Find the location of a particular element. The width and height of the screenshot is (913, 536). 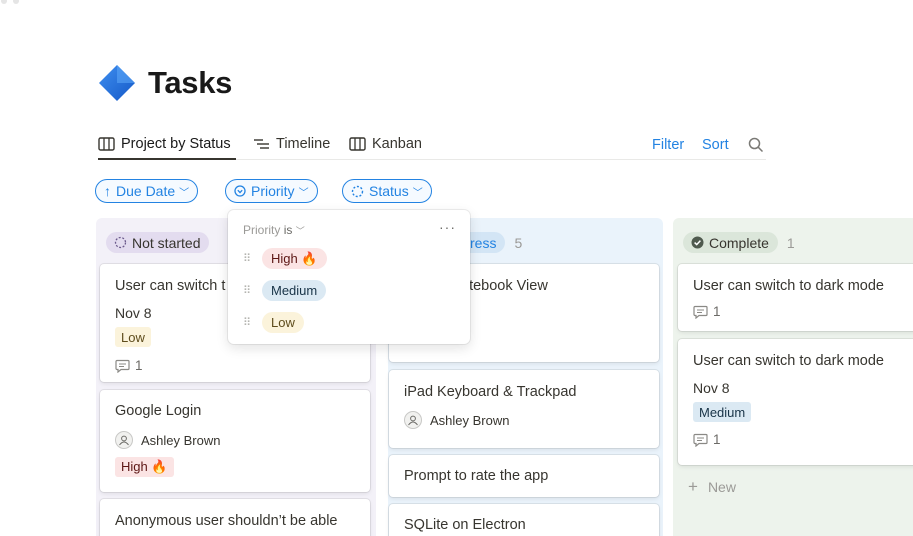

task-card: Anonymous user shouldn’t be able is located at coordinates (235, 517).